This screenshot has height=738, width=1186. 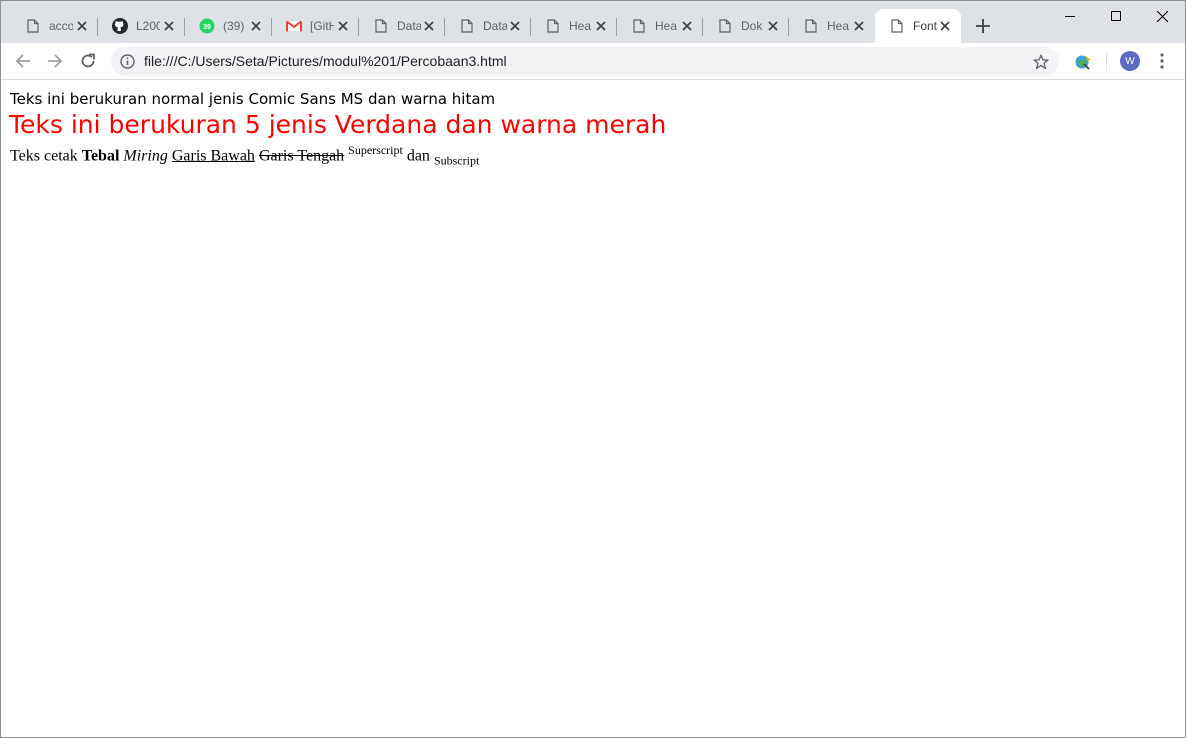 I want to click on reload-icon, so click(x=88, y=60).